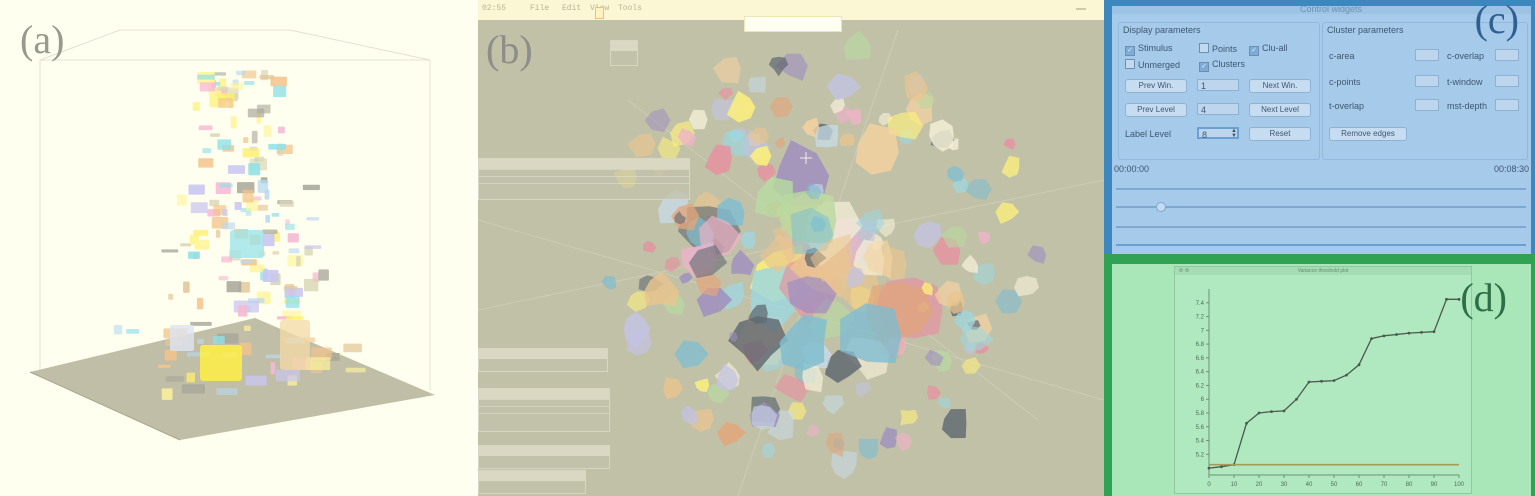 The image size is (1535, 496). I want to click on reset-button: Reset, so click(1280, 134).